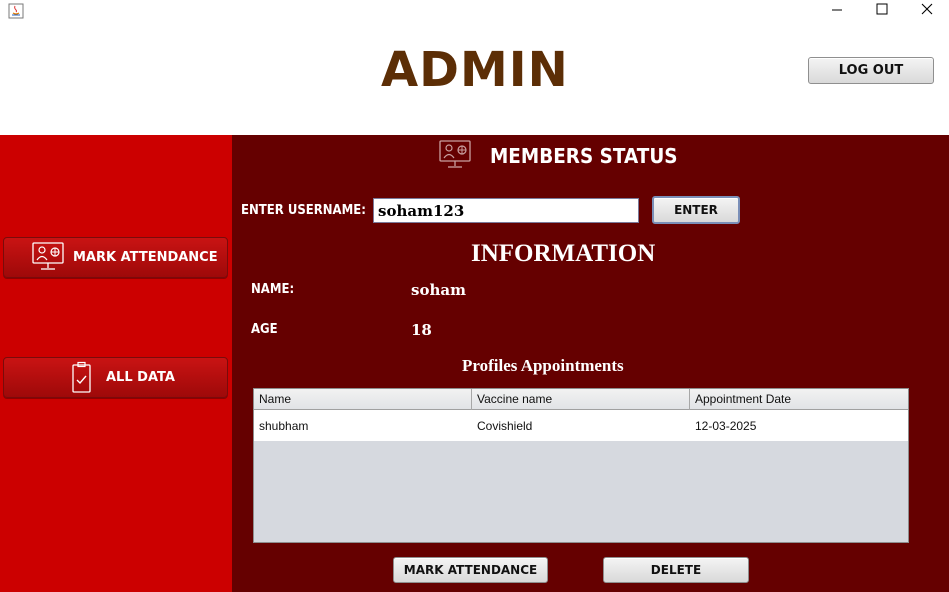 The image size is (949, 592). What do you see at coordinates (284, 426) in the screenshot?
I see `table-cell: shubham` at bounding box center [284, 426].